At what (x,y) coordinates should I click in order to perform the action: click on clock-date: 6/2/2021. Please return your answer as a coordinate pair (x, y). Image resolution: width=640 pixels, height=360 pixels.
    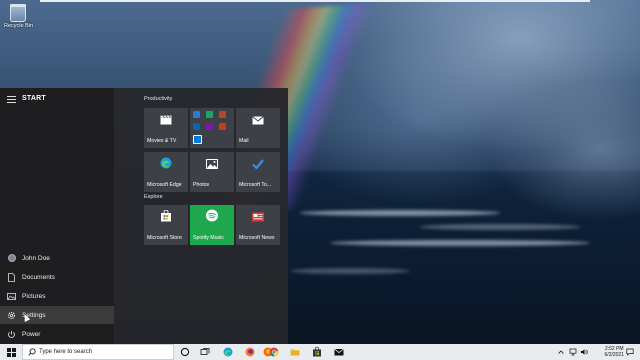
    Looking at the image, I should click on (614, 355).